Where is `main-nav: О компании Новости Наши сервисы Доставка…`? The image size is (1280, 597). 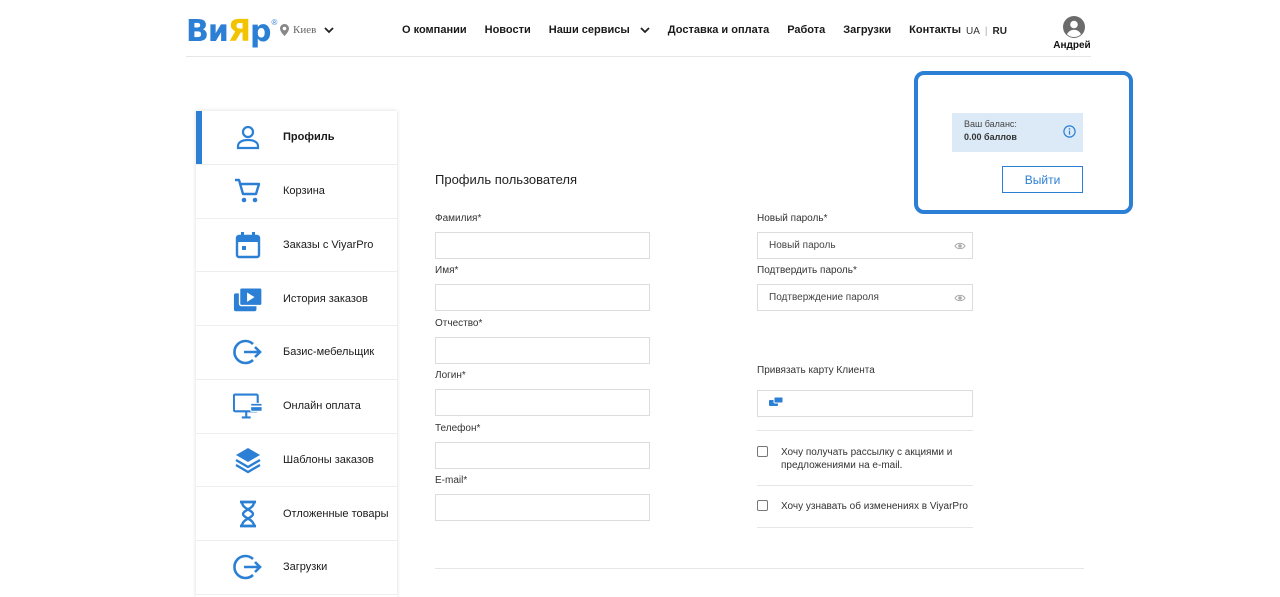
main-nav: О компании Новости Наши сервисы Доставка… is located at coordinates (690, 30).